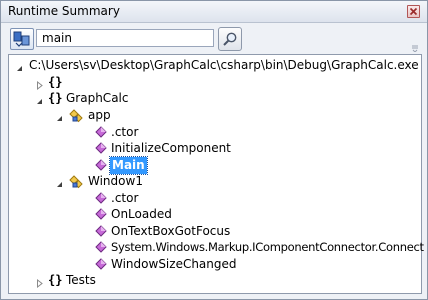 The height and width of the screenshot is (300, 428). I want to click on tree-item-class-app: app, so click(105, 115).